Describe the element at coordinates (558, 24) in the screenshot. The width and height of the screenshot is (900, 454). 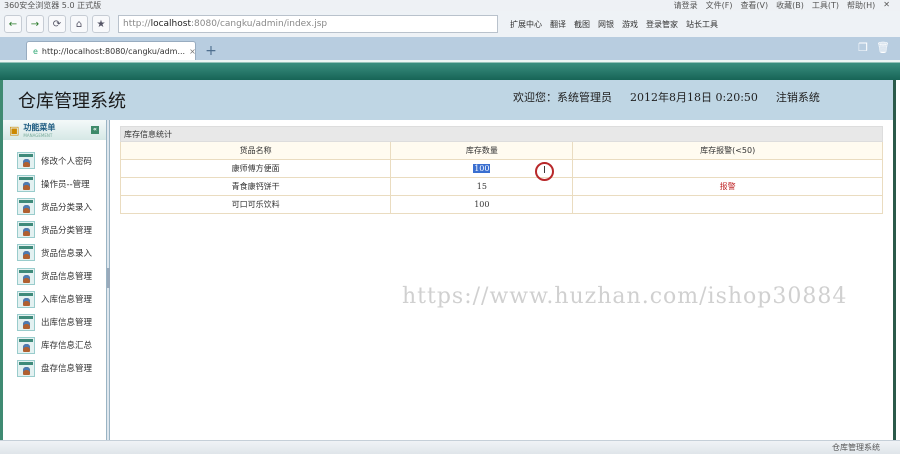
I see `toolbar-translate: 翻译` at that location.